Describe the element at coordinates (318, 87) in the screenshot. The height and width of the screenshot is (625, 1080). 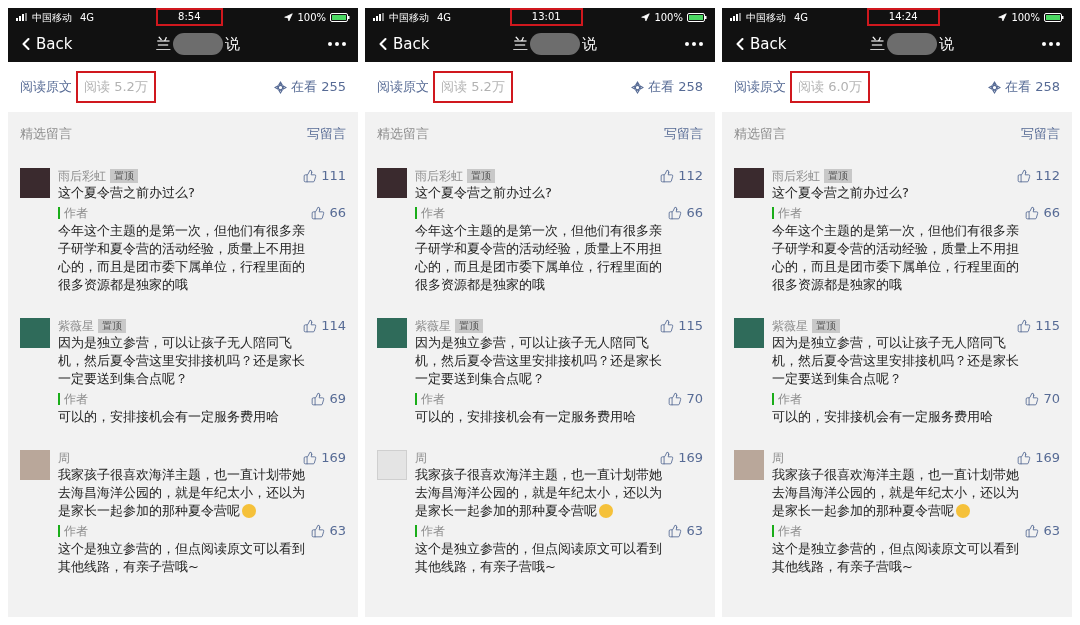
I see `watching-count: 在看 255` at that location.